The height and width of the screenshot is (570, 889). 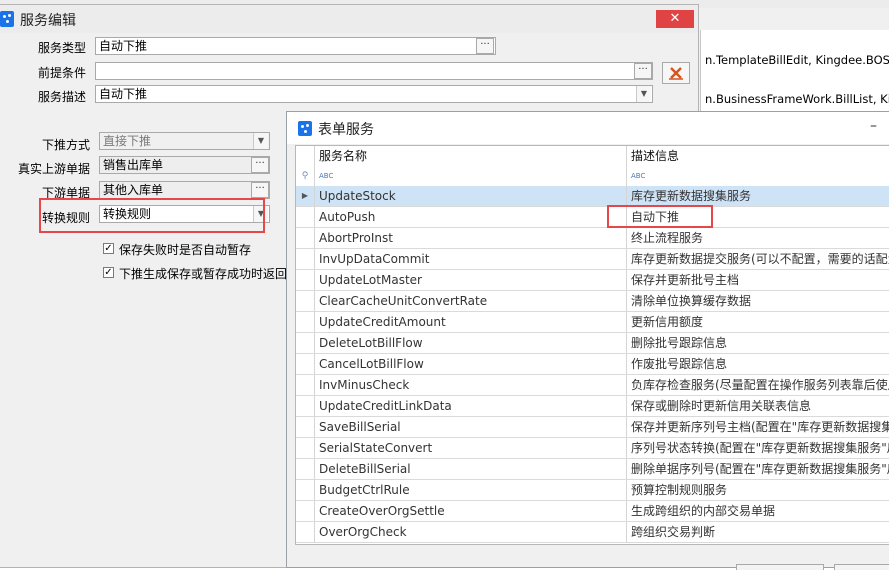 What do you see at coordinates (260, 190) in the screenshot?
I see `downstream-bill-ellipsis-button: ···` at bounding box center [260, 190].